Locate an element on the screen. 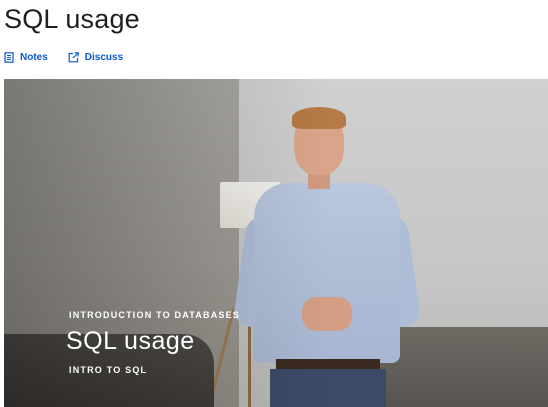 Image resolution: width=548 pixels, height=407 pixels. notes-label: Notes is located at coordinates (34, 57).